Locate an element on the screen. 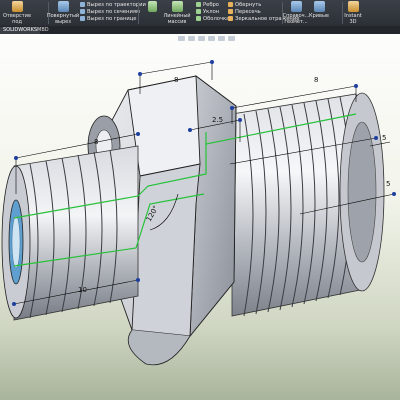 Image resolution: width=400 pixels, height=400 pixels. shell-button: Оболочка is located at coordinates (212, 18).